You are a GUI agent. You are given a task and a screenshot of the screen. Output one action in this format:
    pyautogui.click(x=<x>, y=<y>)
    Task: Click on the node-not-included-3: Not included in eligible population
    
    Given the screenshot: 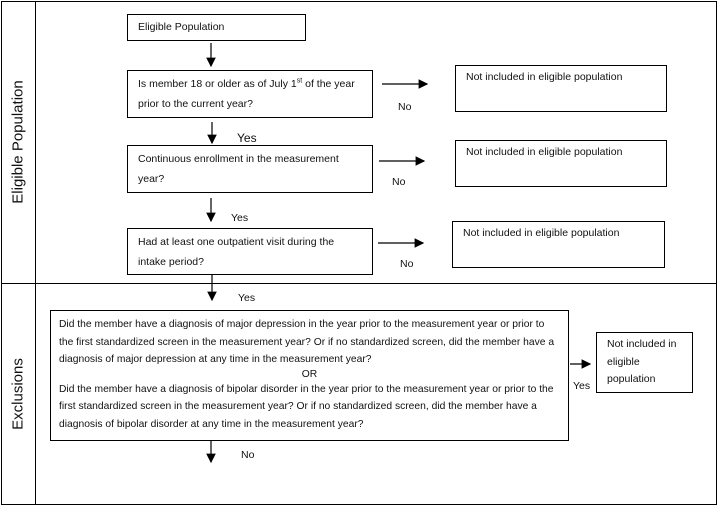 What is the action you would take?
    pyautogui.click(x=558, y=244)
    